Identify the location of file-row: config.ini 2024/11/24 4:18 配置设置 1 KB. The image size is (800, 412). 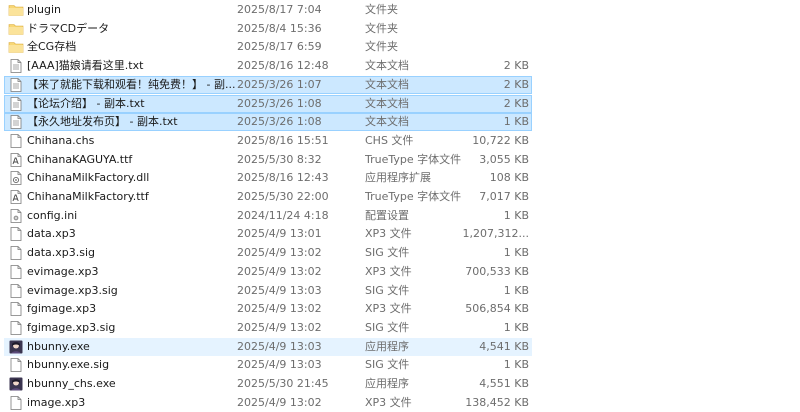
(268, 216).